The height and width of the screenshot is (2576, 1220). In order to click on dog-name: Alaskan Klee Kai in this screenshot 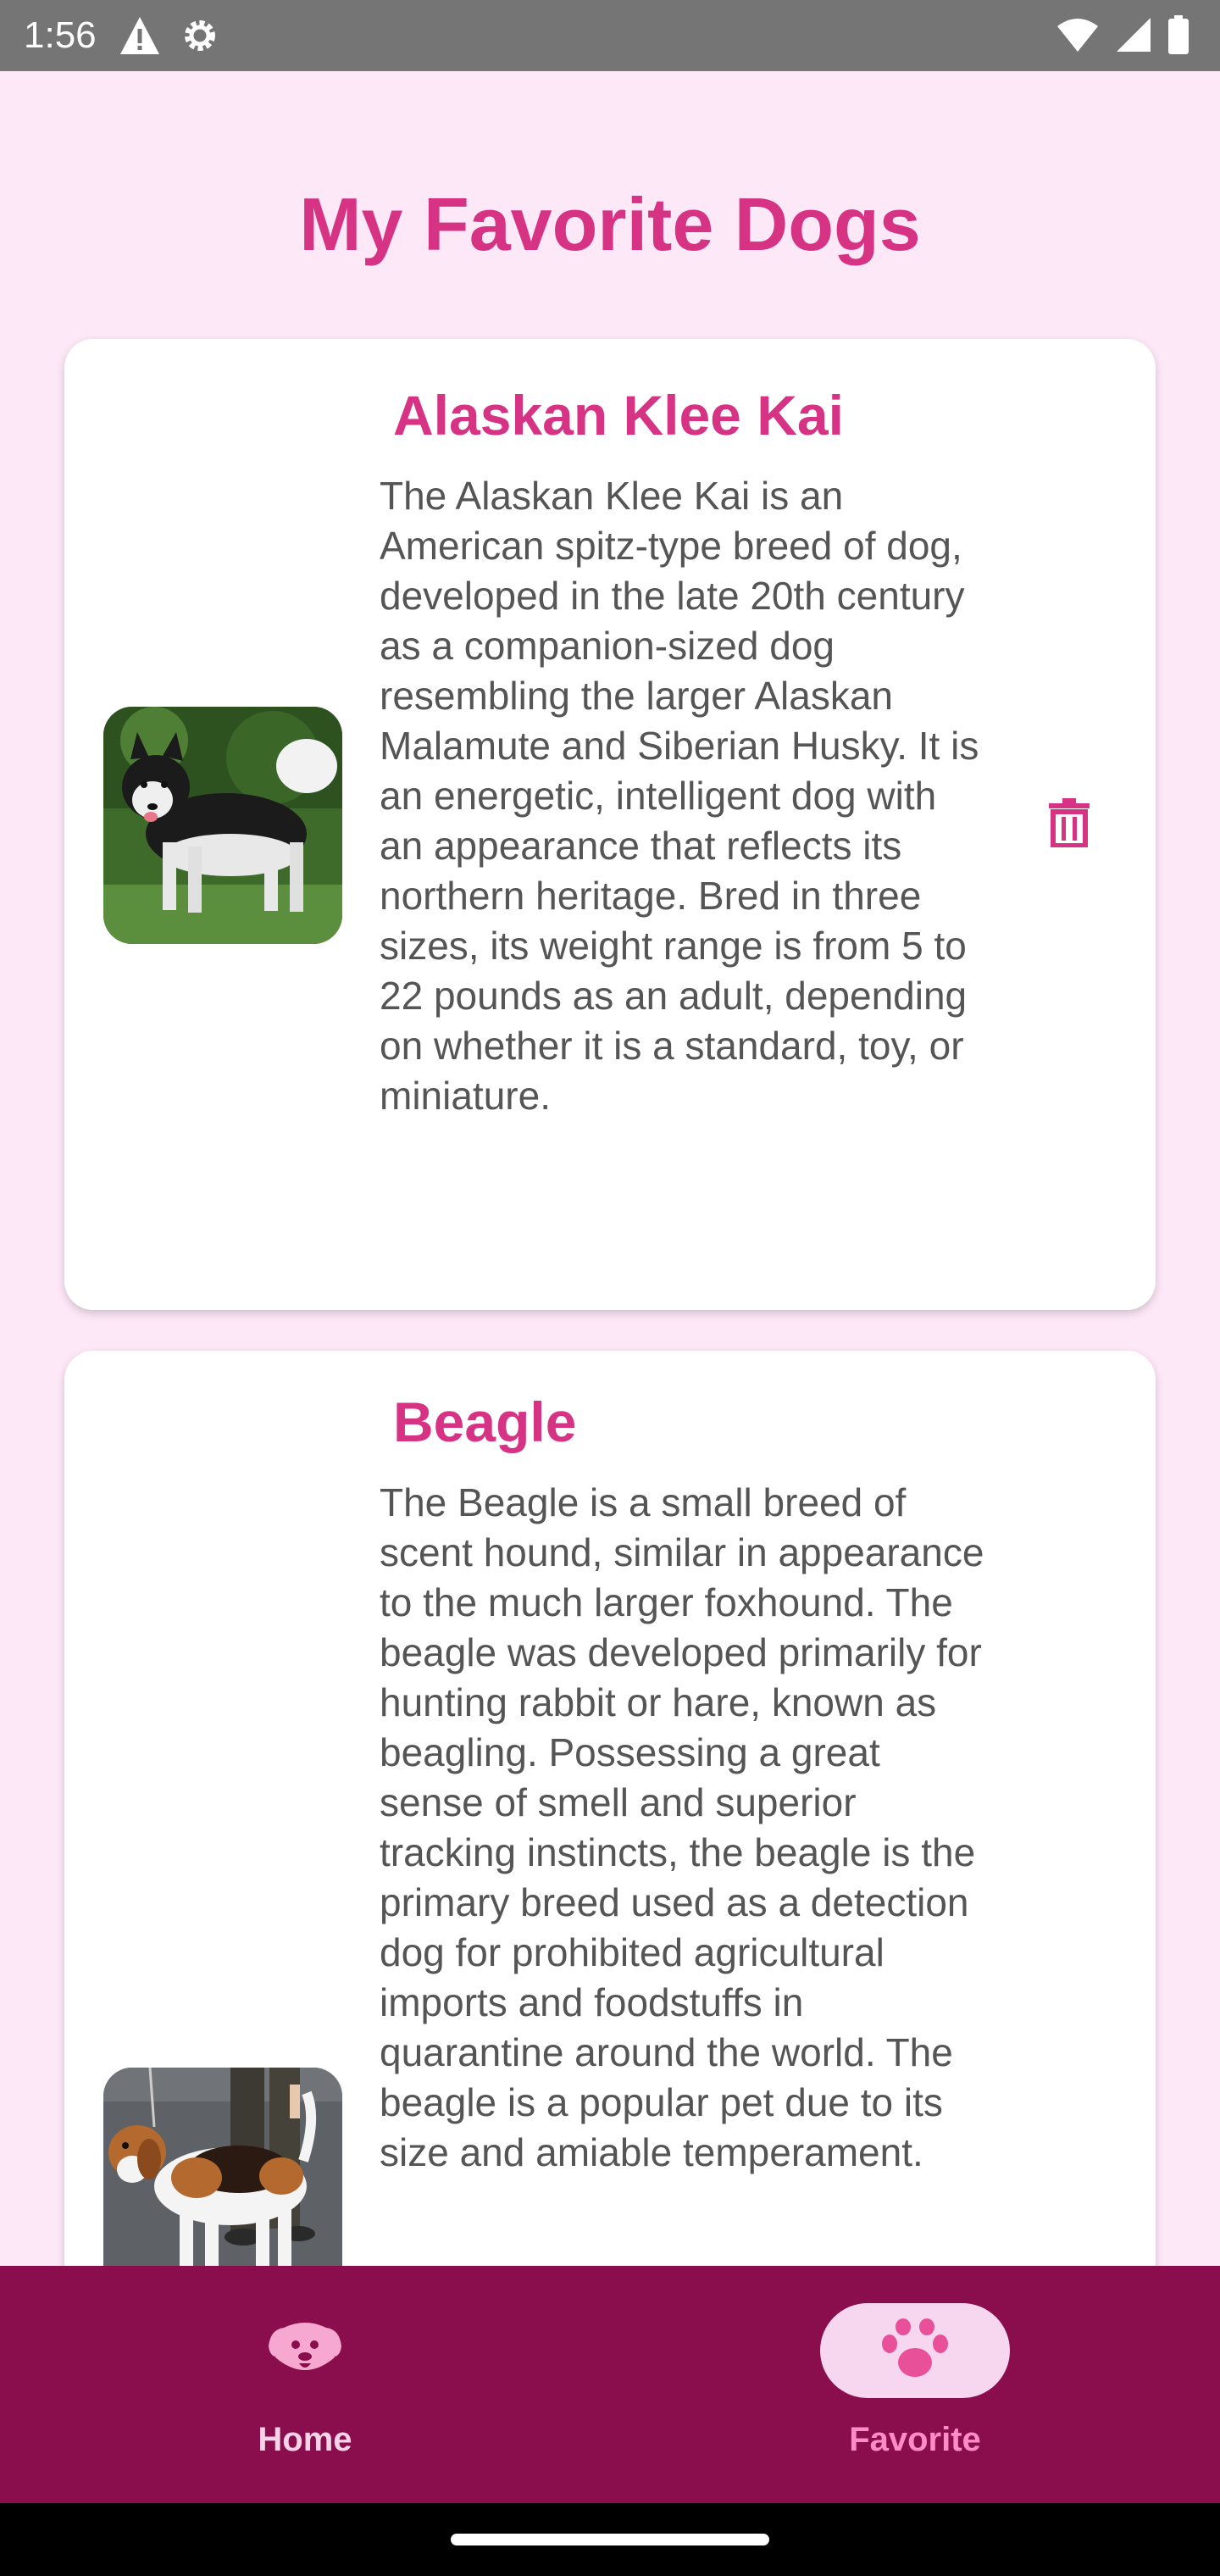, I will do `click(618, 415)`.